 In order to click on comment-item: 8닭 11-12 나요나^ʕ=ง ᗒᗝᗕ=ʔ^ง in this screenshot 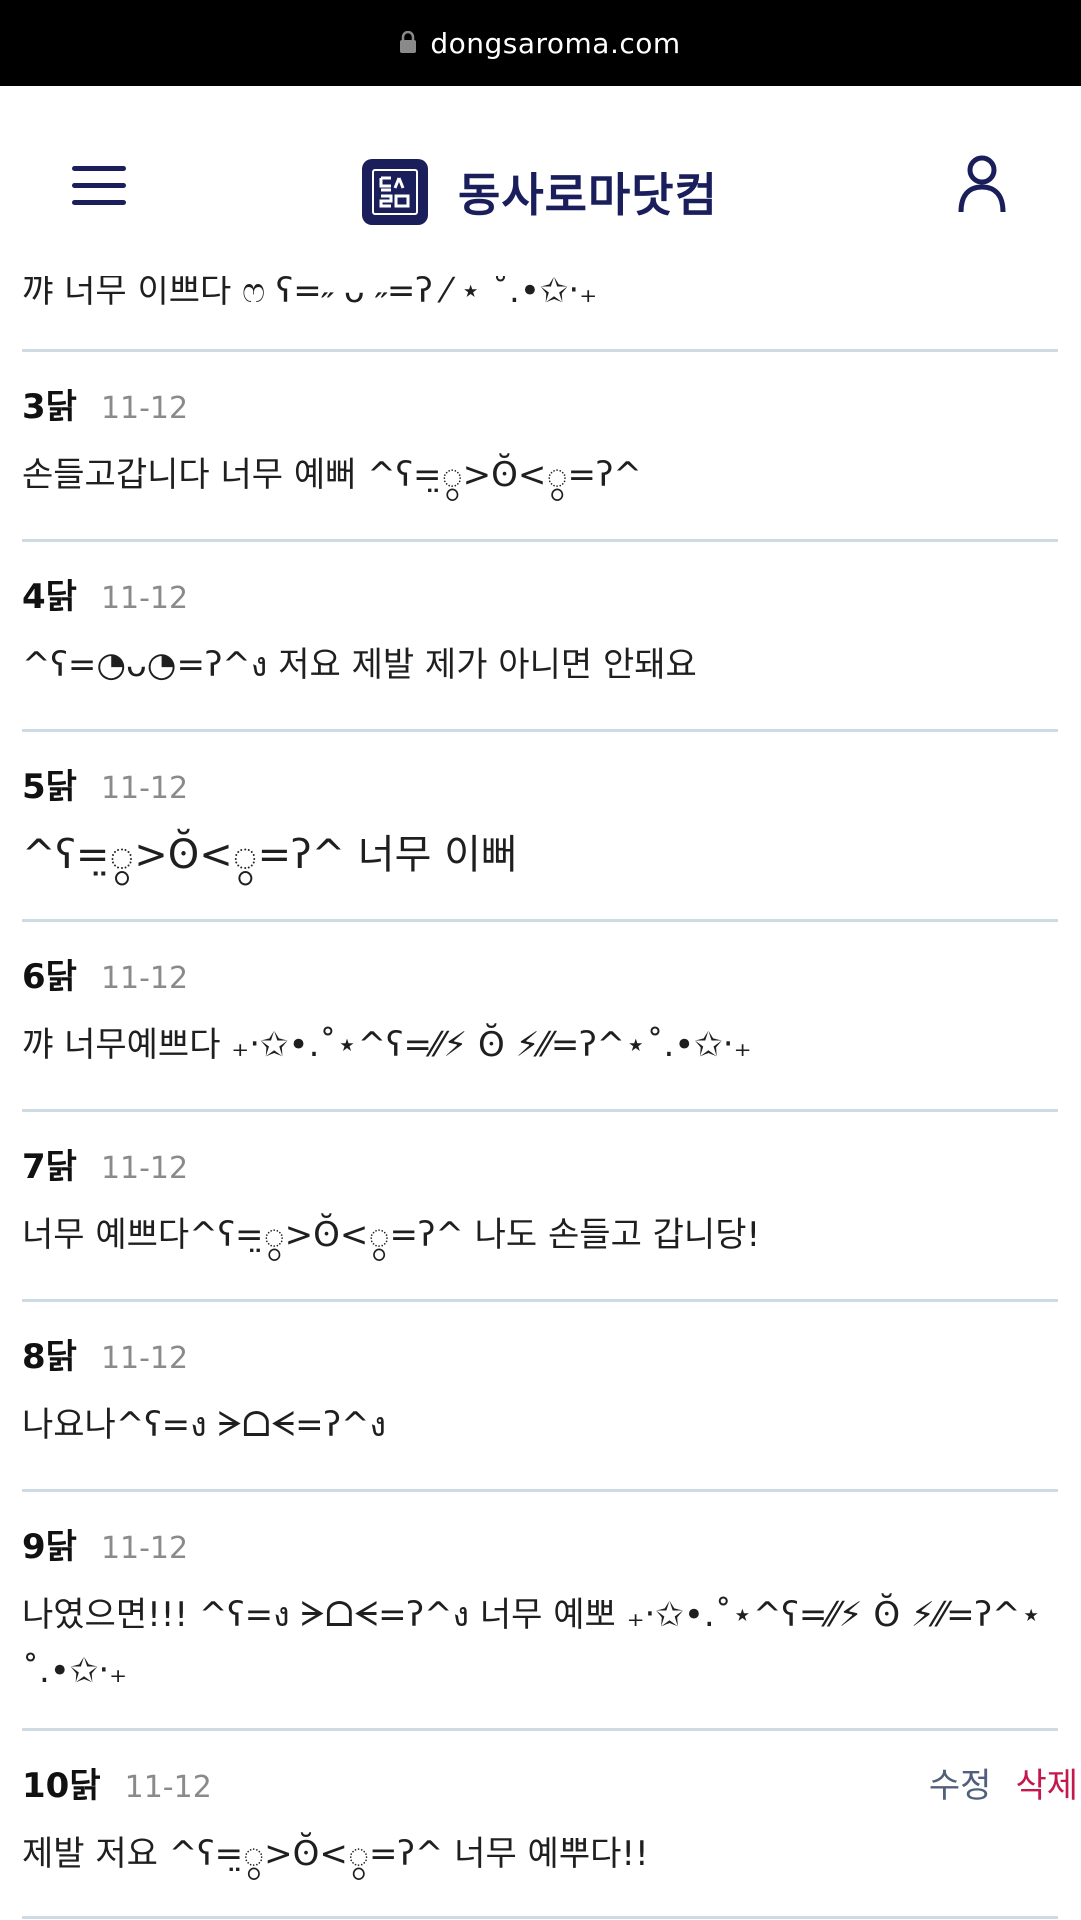, I will do `click(540, 1391)`.